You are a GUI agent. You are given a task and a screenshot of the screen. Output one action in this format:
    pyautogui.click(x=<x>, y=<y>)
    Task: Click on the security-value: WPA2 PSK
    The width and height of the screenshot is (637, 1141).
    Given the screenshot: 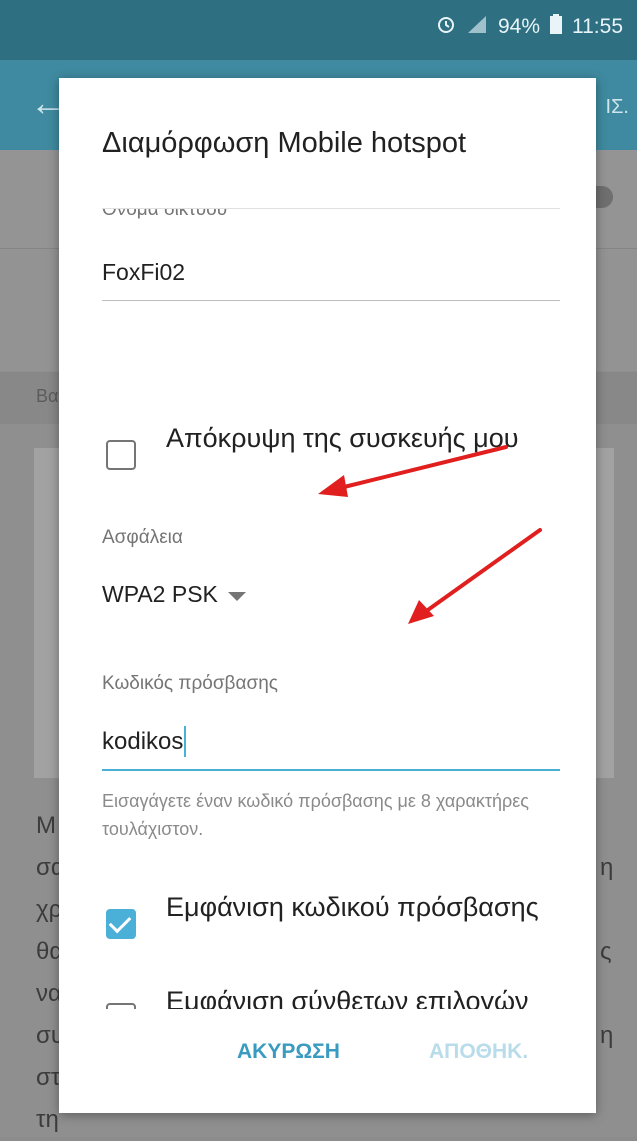 What is the action you would take?
    pyautogui.click(x=160, y=594)
    